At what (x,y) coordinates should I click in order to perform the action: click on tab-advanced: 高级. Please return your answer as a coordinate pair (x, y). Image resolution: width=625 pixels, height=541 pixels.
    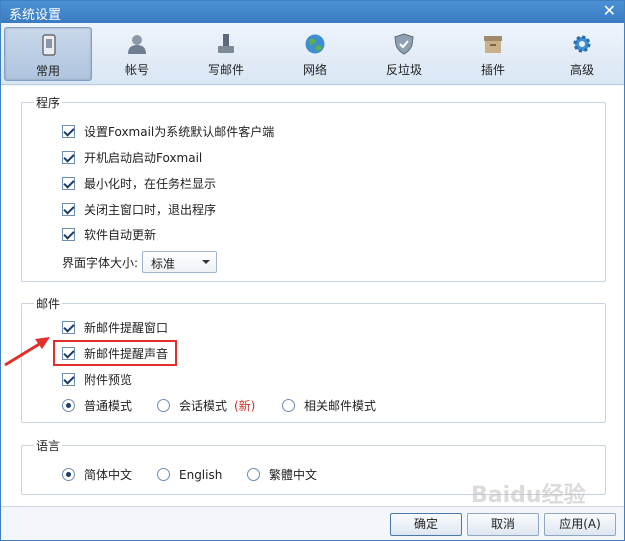
    Looking at the image, I should click on (581, 54).